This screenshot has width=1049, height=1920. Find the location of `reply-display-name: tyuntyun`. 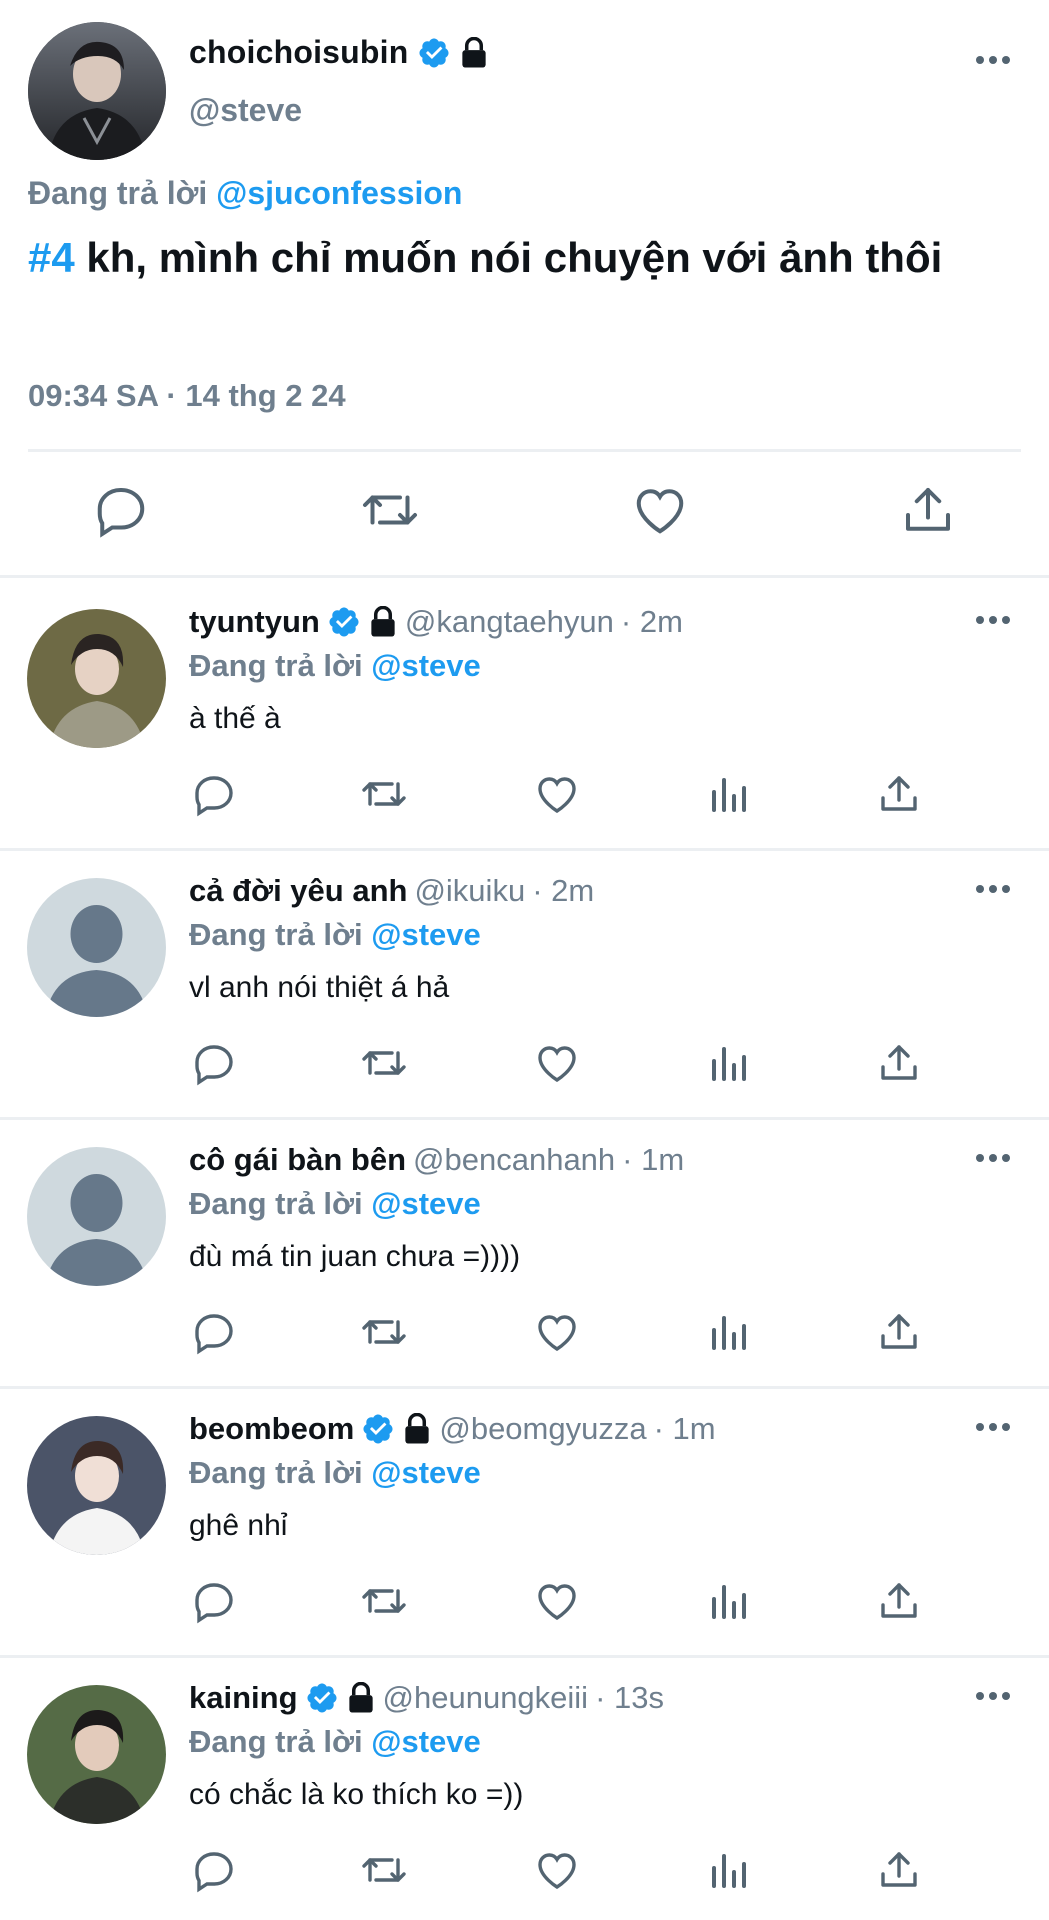

reply-display-name: tyuntyun is located at coordinates (254, 622).